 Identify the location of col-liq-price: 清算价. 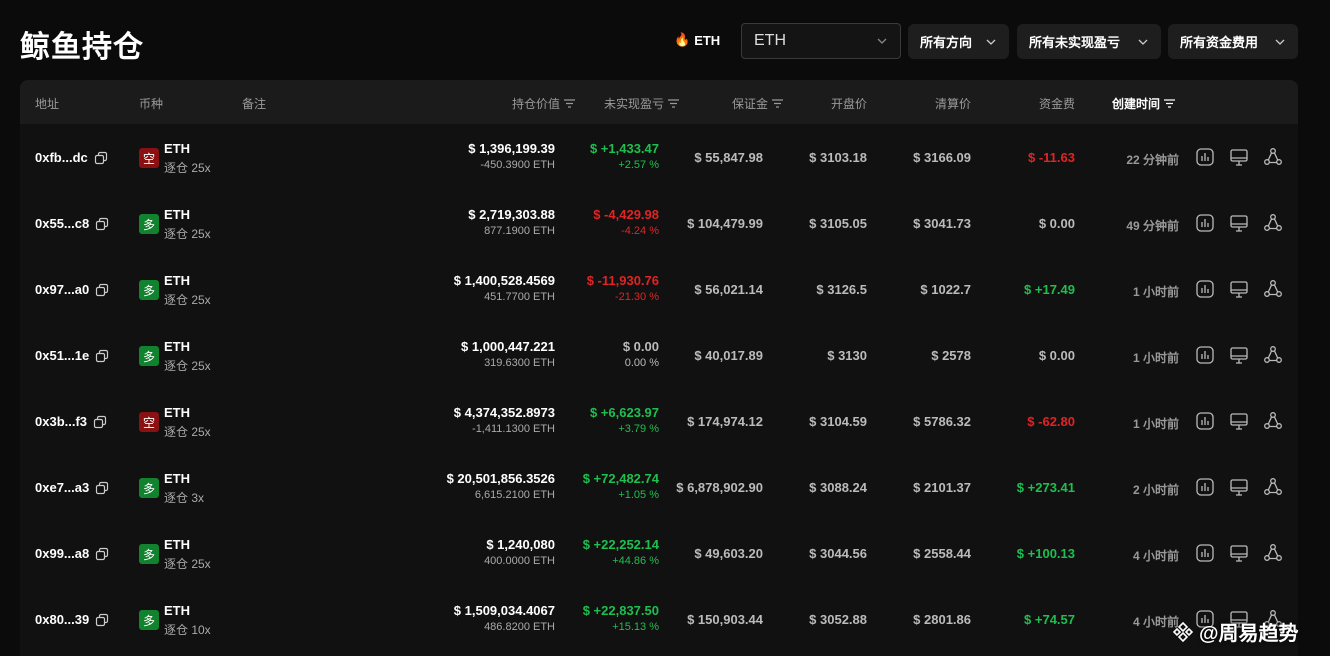
(952, 104).